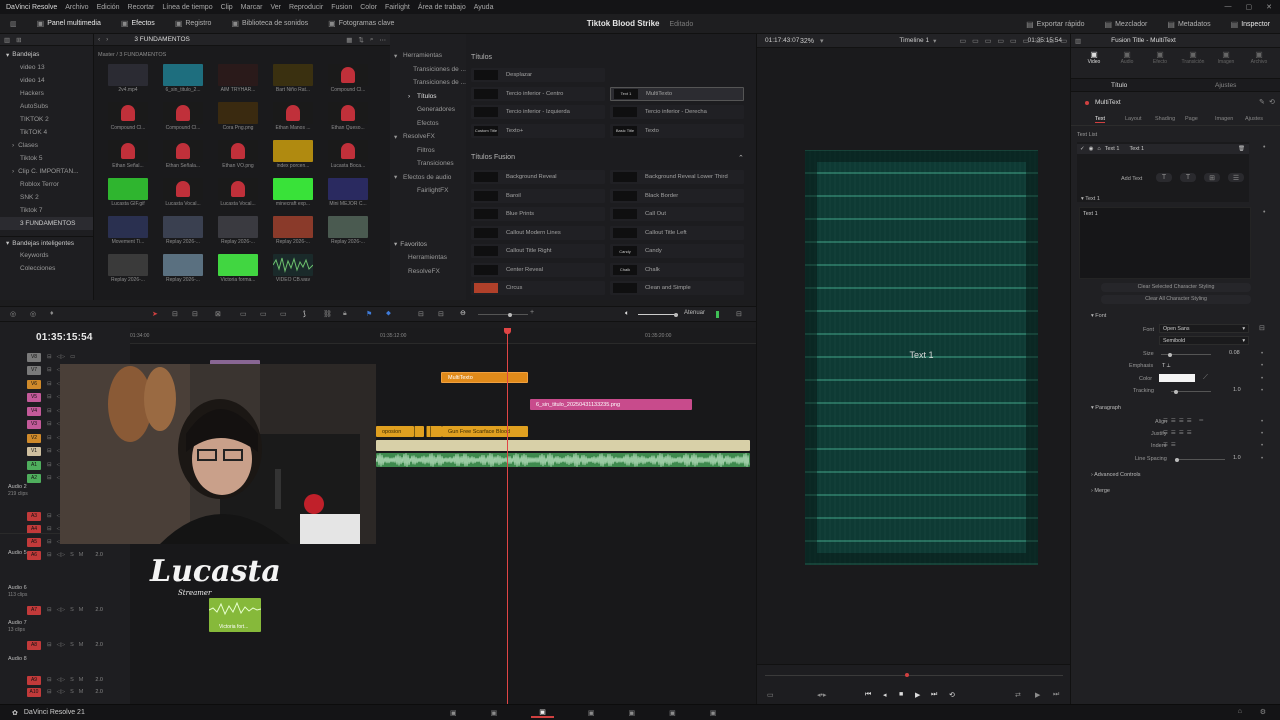 This screenshot has width=1280, height=720. Describe the element at coordinates (538, 93) in the screenshot. I see `title-preset: Tercio inferior - Centro` at that location.